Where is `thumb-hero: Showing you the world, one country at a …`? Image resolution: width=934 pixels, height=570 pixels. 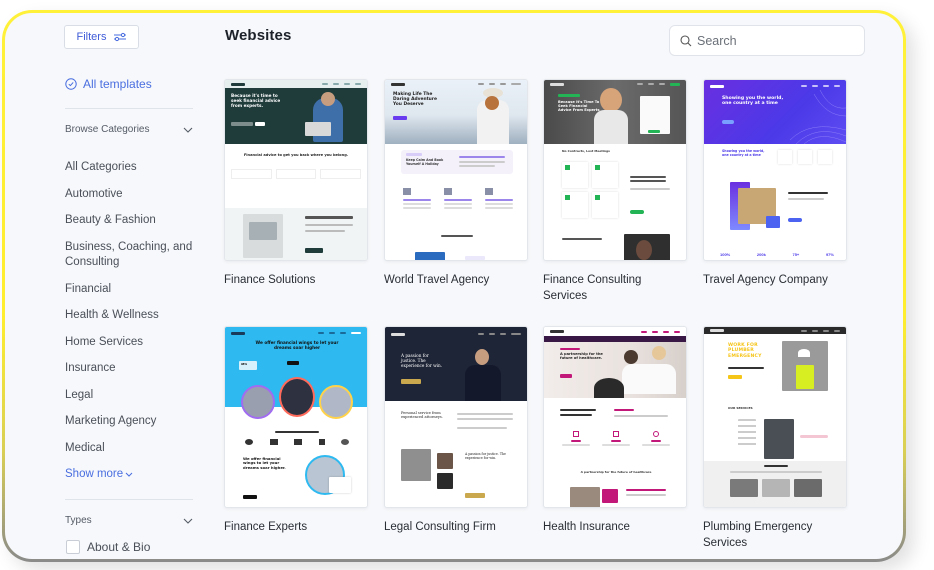
thumb-hero: Showing you the world, one country at a … is located at coordinates (775, 112).